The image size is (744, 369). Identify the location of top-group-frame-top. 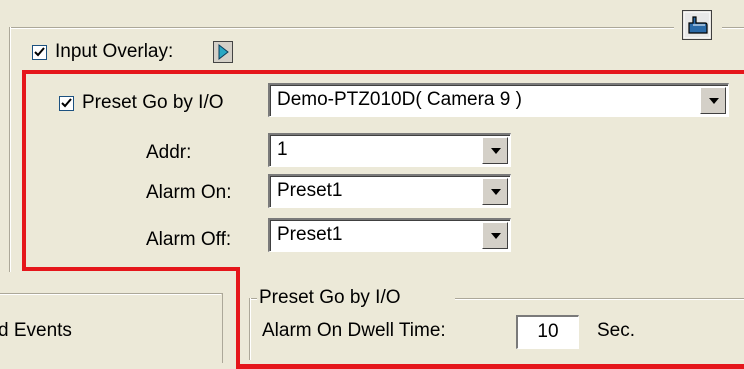
(341, 28).